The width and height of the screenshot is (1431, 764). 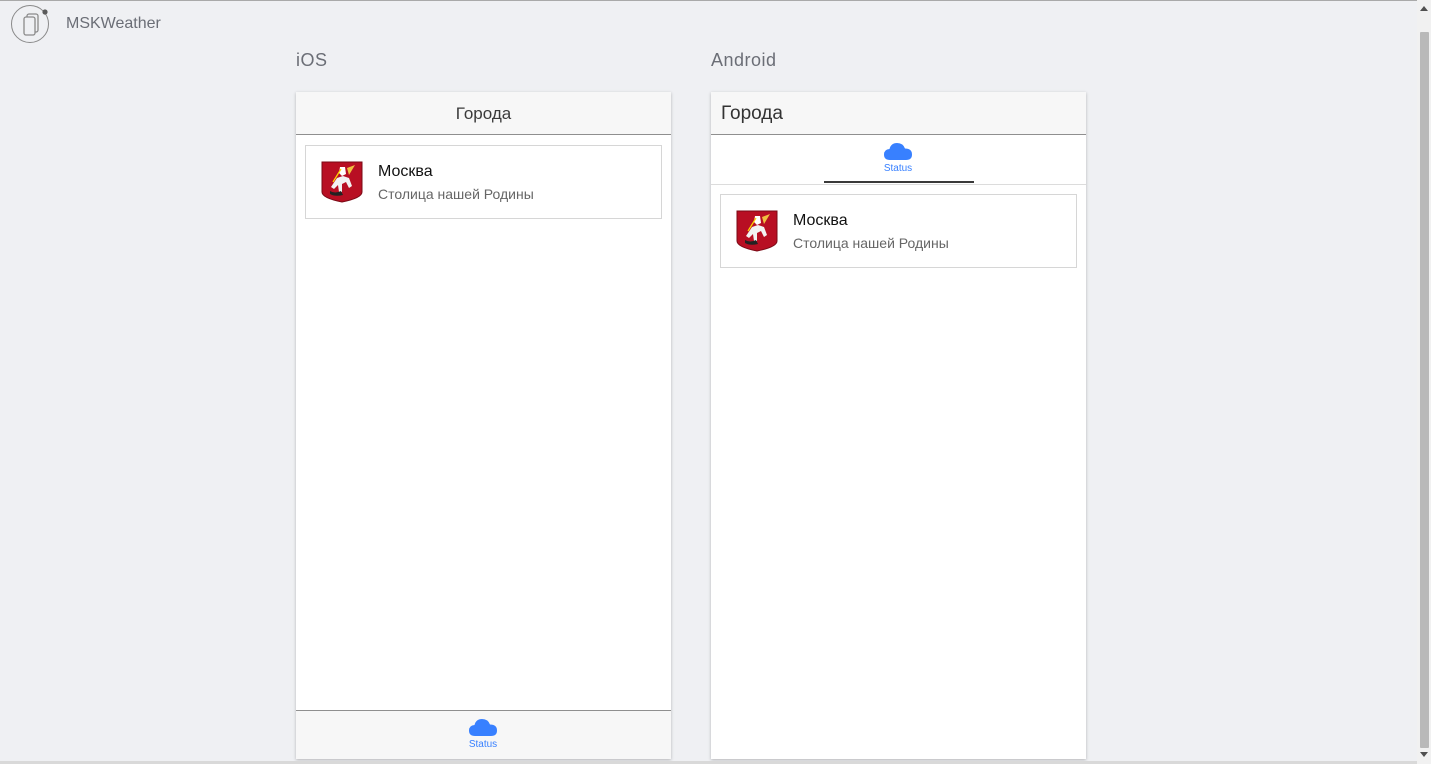 I want to click on android-platform-label: Android, so click(x=744, y=60).